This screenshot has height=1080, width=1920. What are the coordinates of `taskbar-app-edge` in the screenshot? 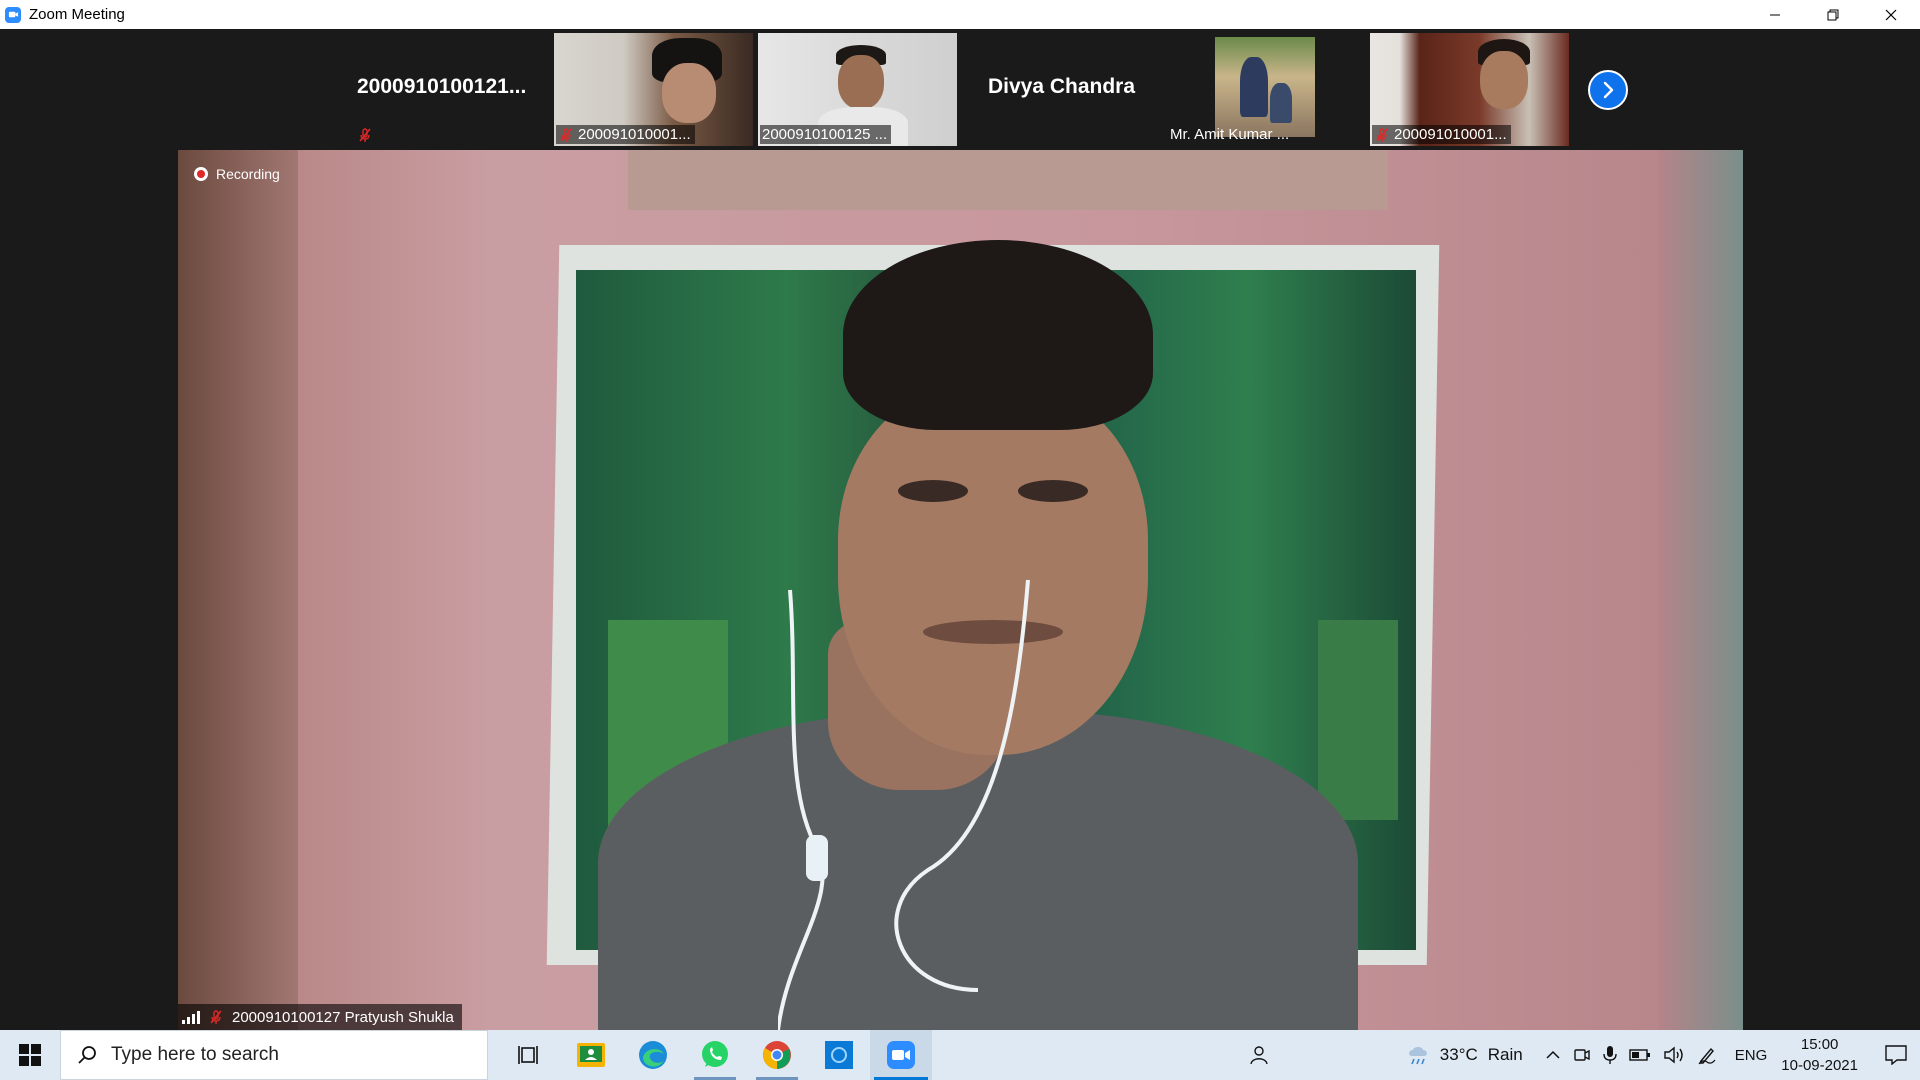 It's located at (653, 1055).